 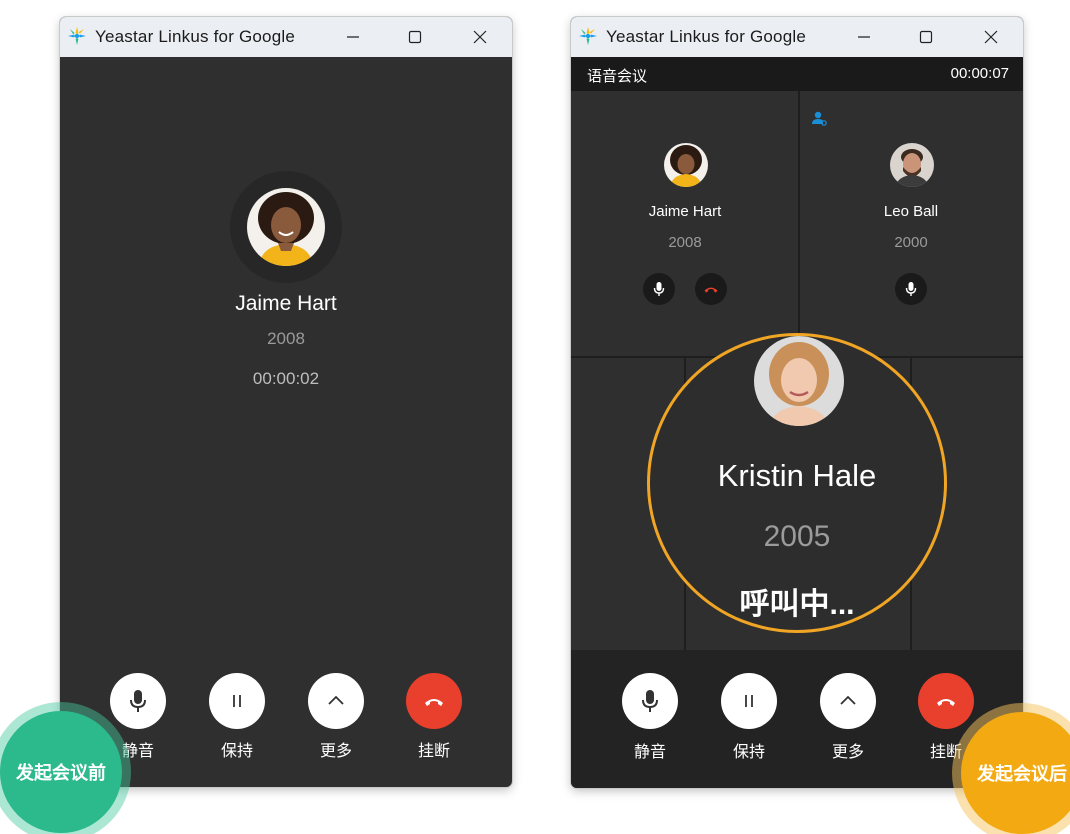 What do you see at coordinates (979, 73) in the screenshot?
I see `conference-timer: 00:00:07` at bounding box center [979, 73].